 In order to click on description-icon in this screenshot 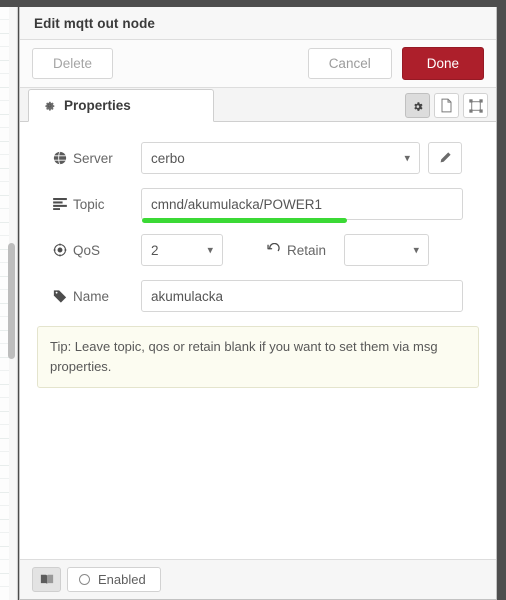, I will do `click(446, 105)`.